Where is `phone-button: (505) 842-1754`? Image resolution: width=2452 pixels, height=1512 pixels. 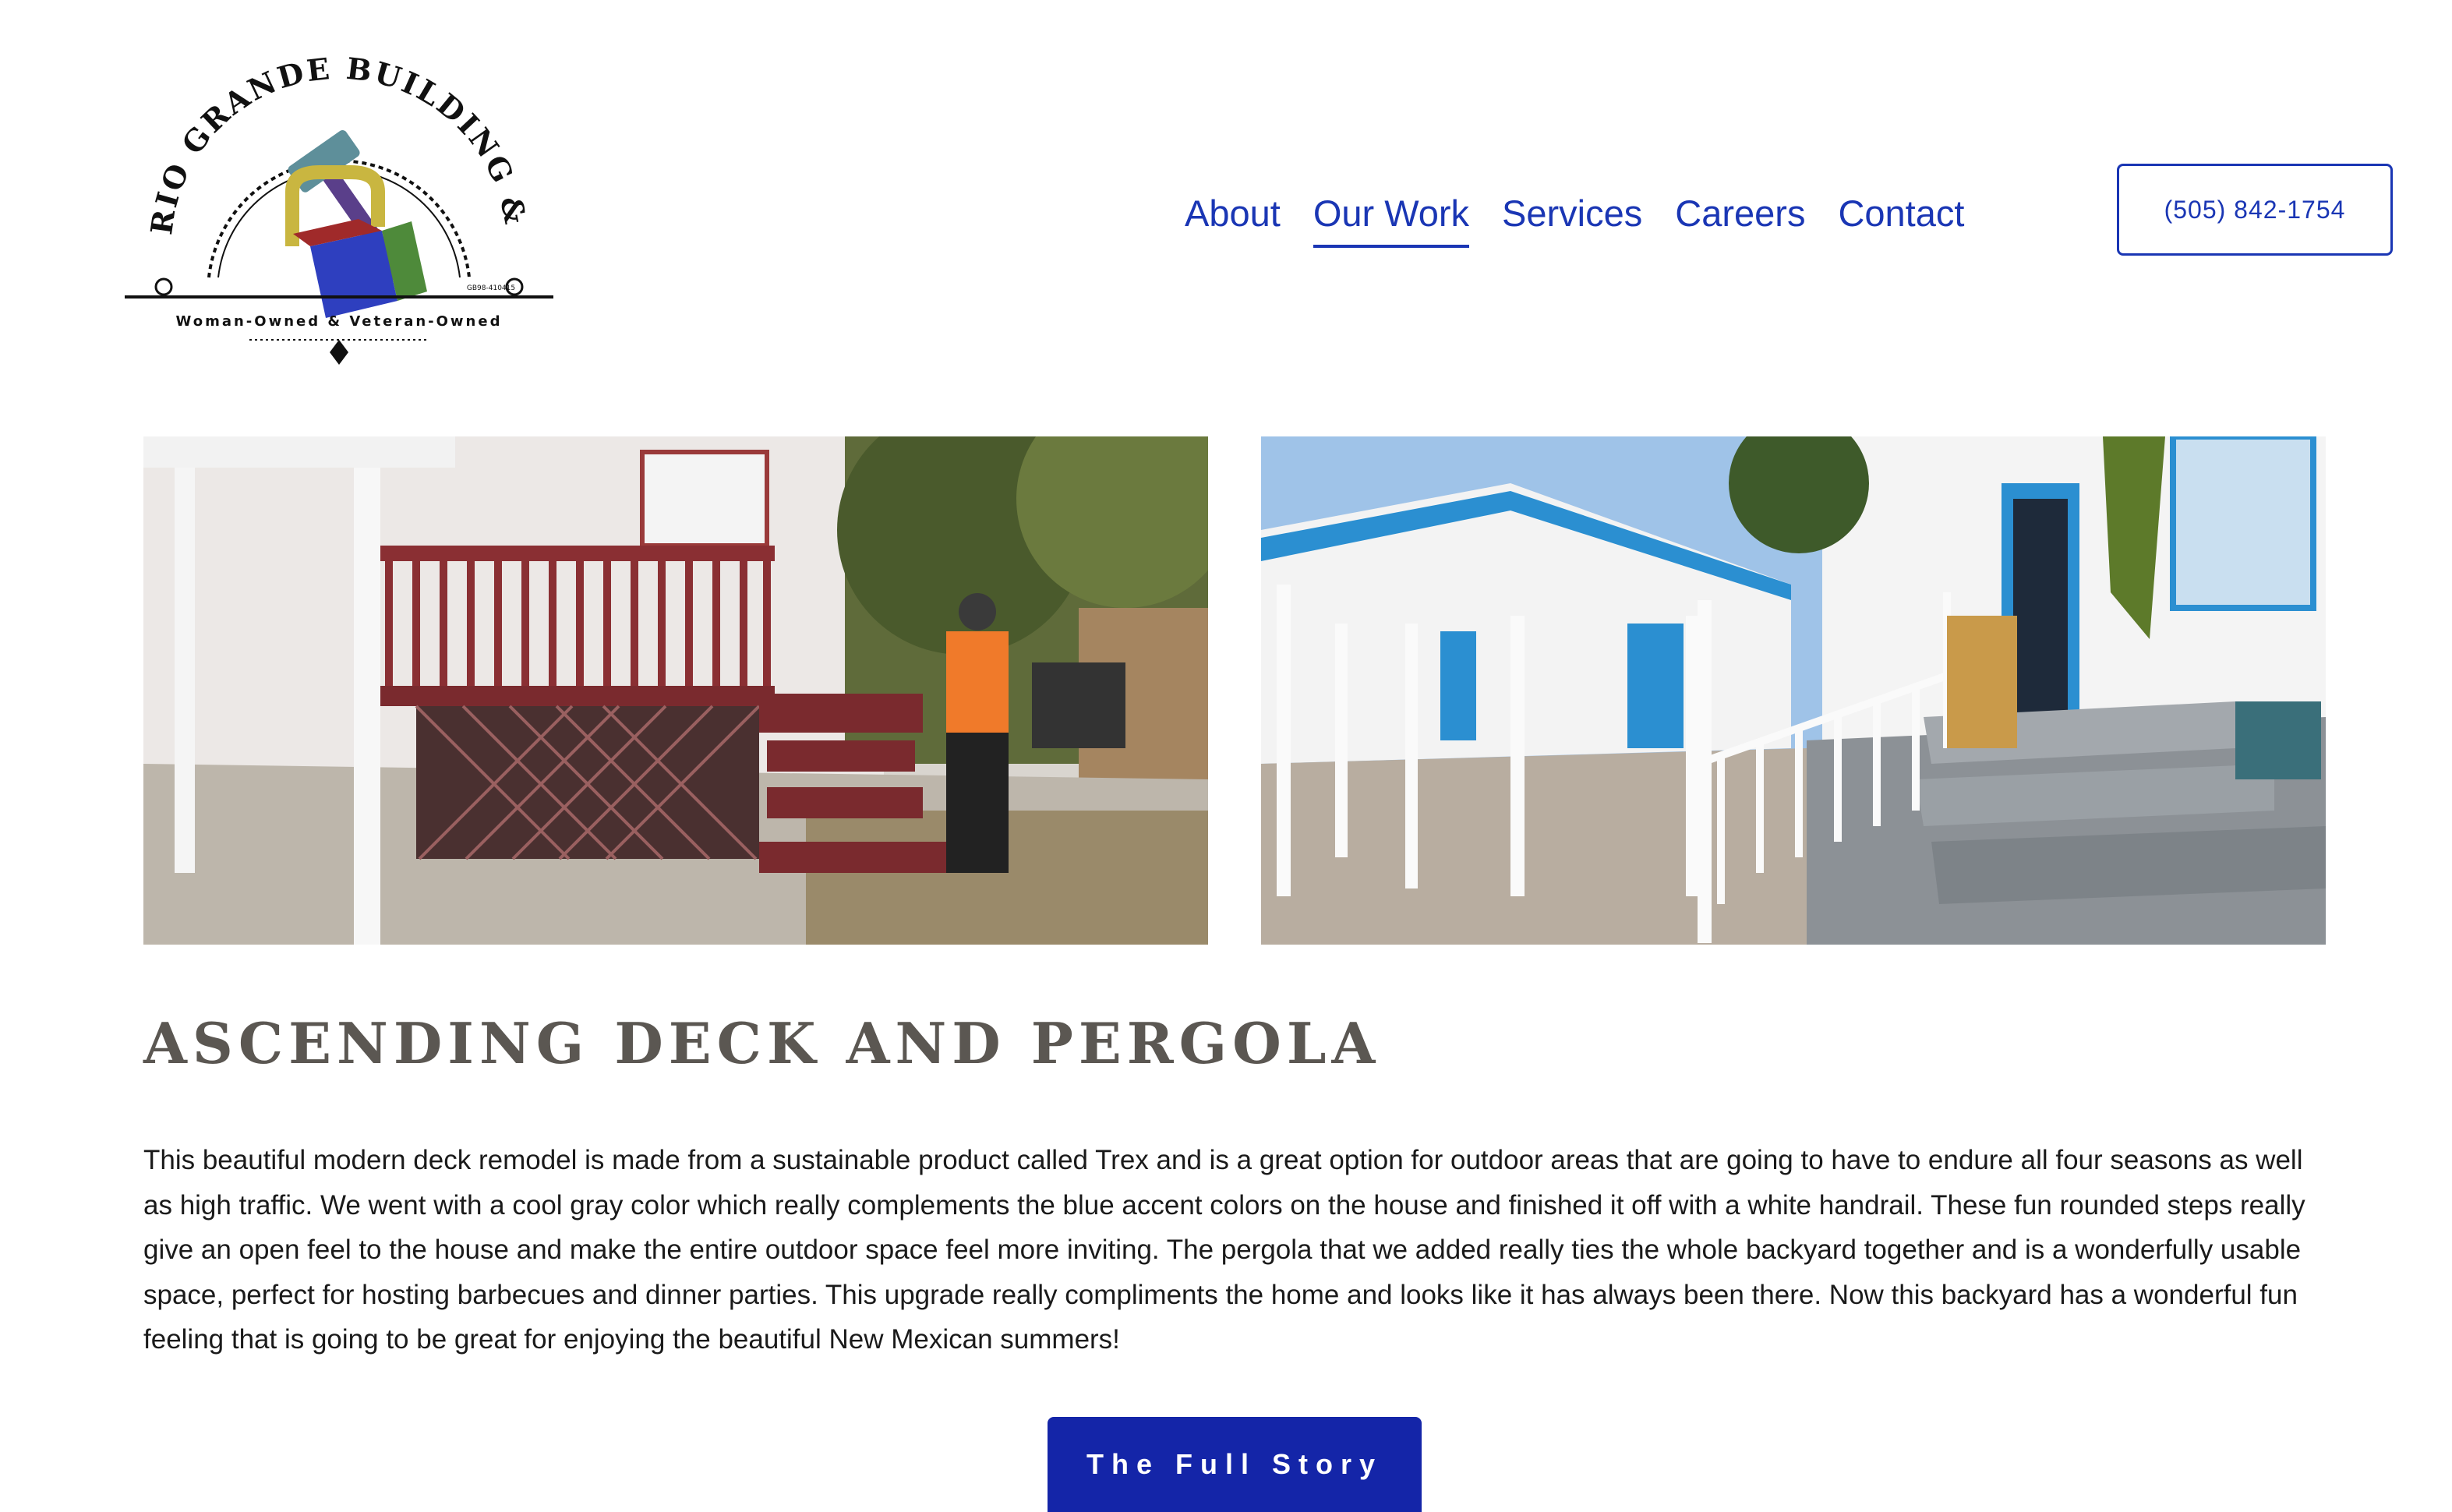
phone-button: (505) 842-1754 is located at coordinates (2255, 210).